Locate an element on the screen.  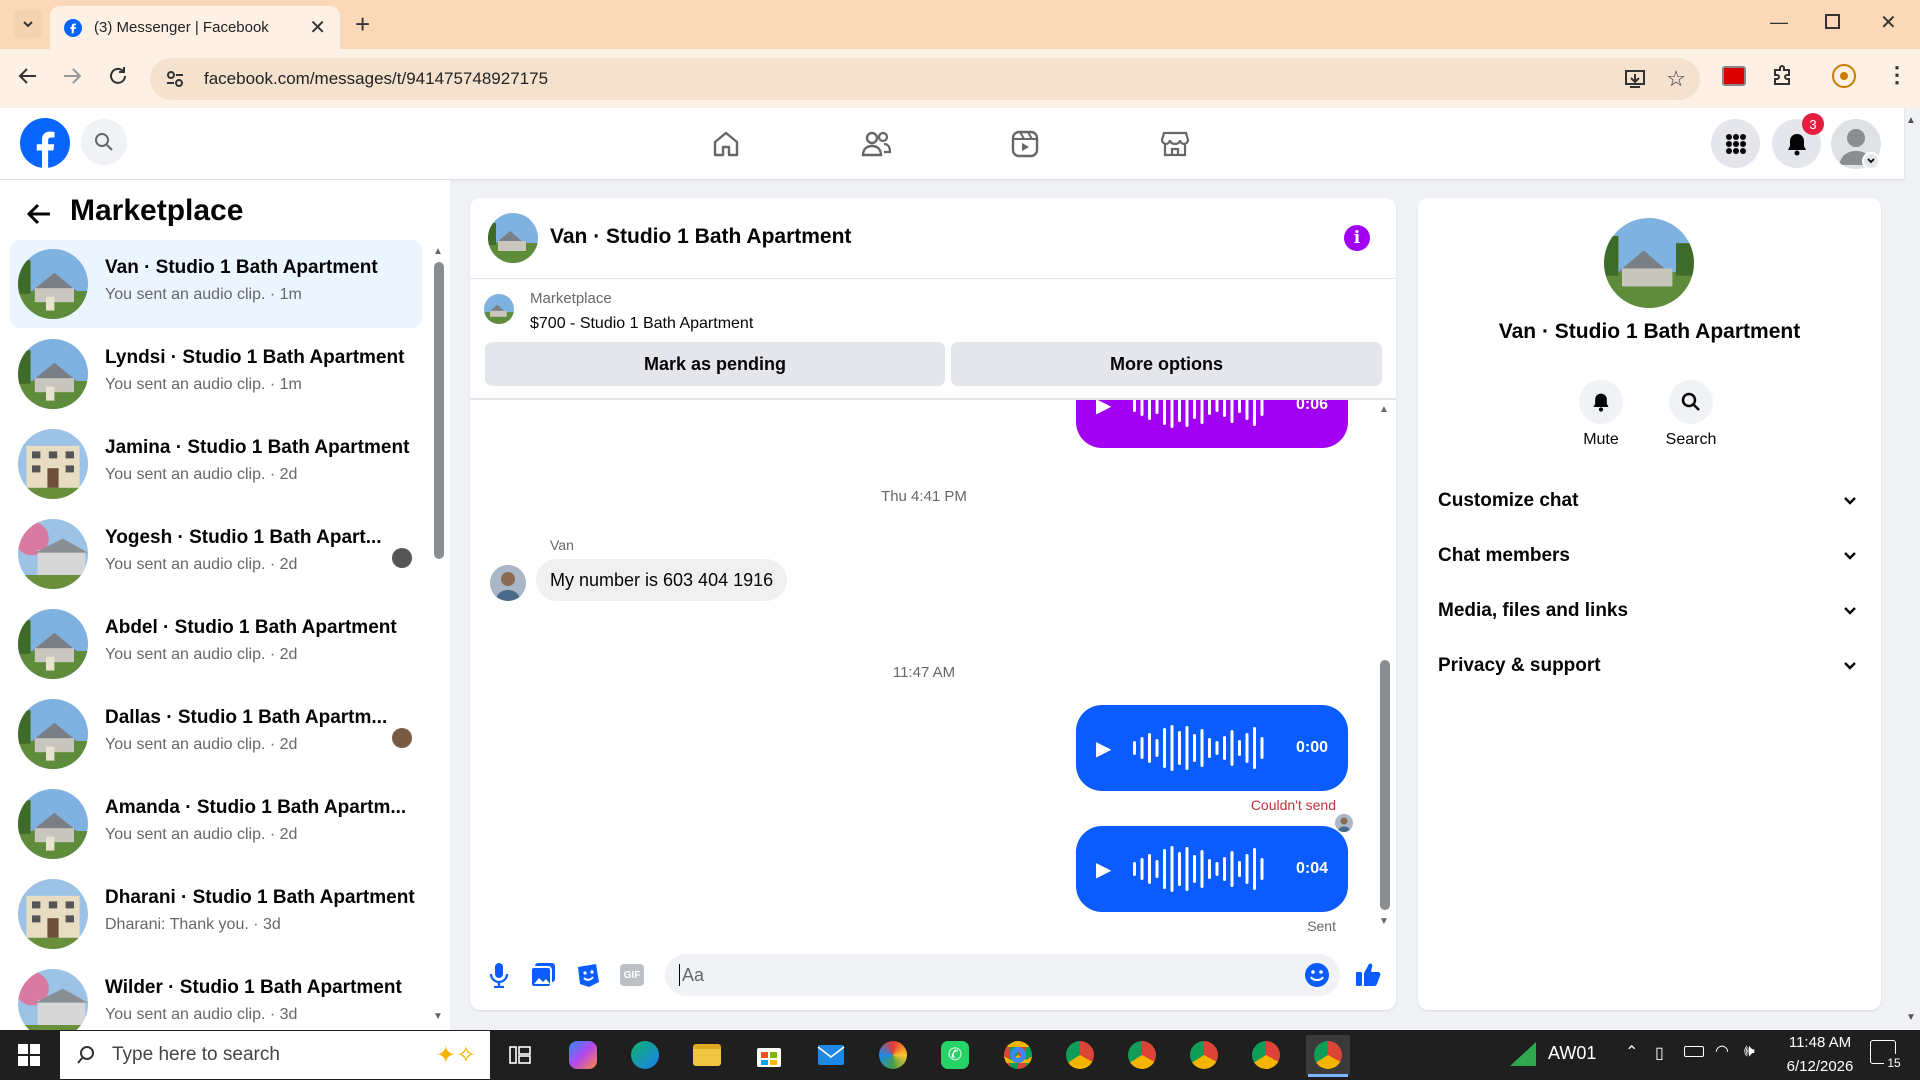
taskbar-time: 11:48 AM is located at coordinates (1820, 1042).